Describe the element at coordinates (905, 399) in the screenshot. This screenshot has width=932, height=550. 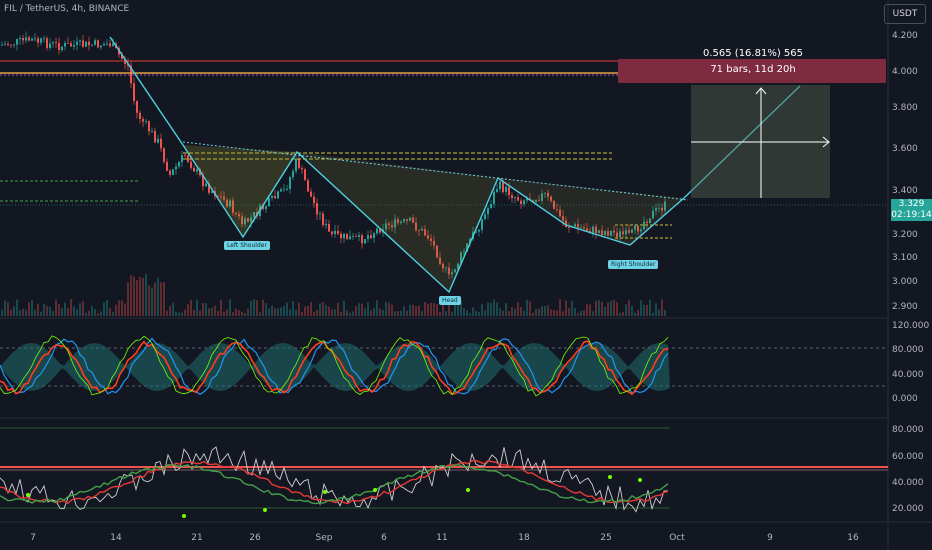
I see `osc1-tick: 0.000` at that location.